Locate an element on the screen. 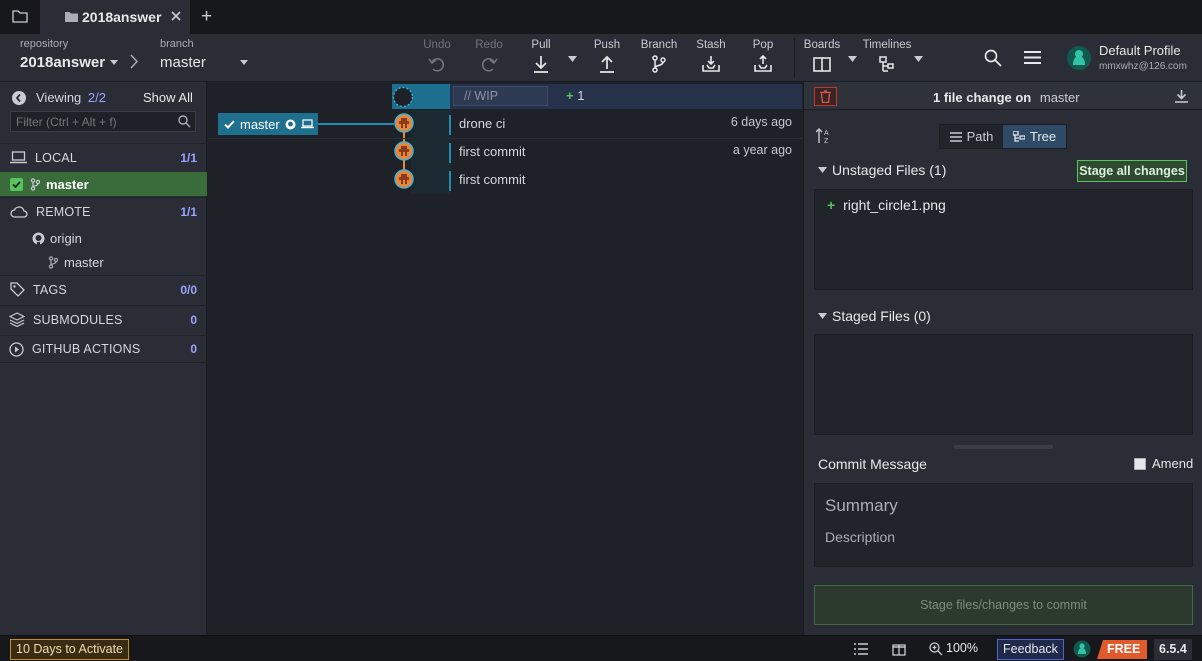 Image resolution: width=1202 pixels, height=661 pixels. stage-all-button: Stage all changes is located at coordinates (1132, 171).